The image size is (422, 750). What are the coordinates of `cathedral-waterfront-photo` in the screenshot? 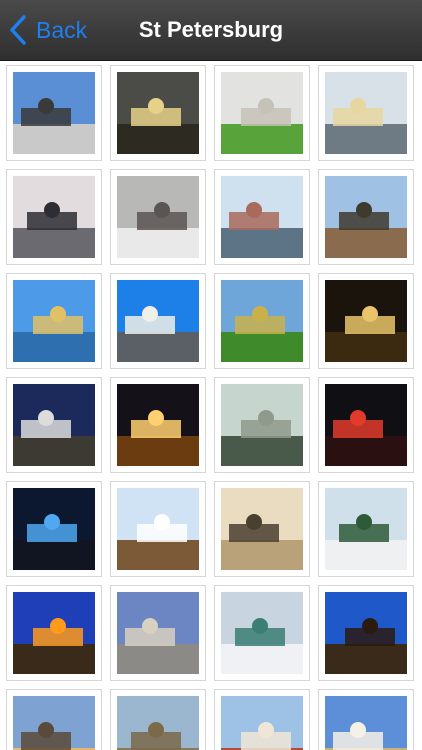 It's located at (54, 321).